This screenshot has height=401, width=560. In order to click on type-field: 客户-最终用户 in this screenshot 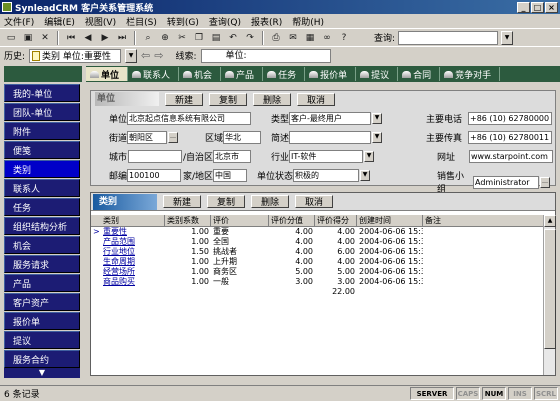, I will do `click(330, 118)`.